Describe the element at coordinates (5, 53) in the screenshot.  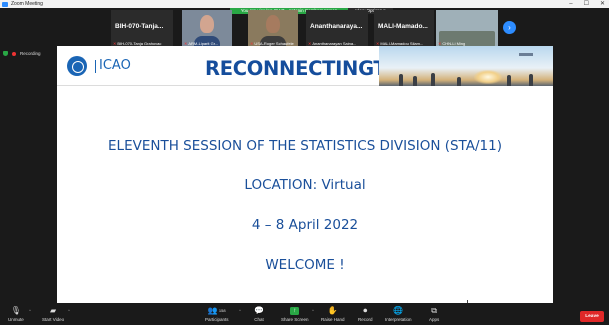
I see `security-shield-icon` at that location.